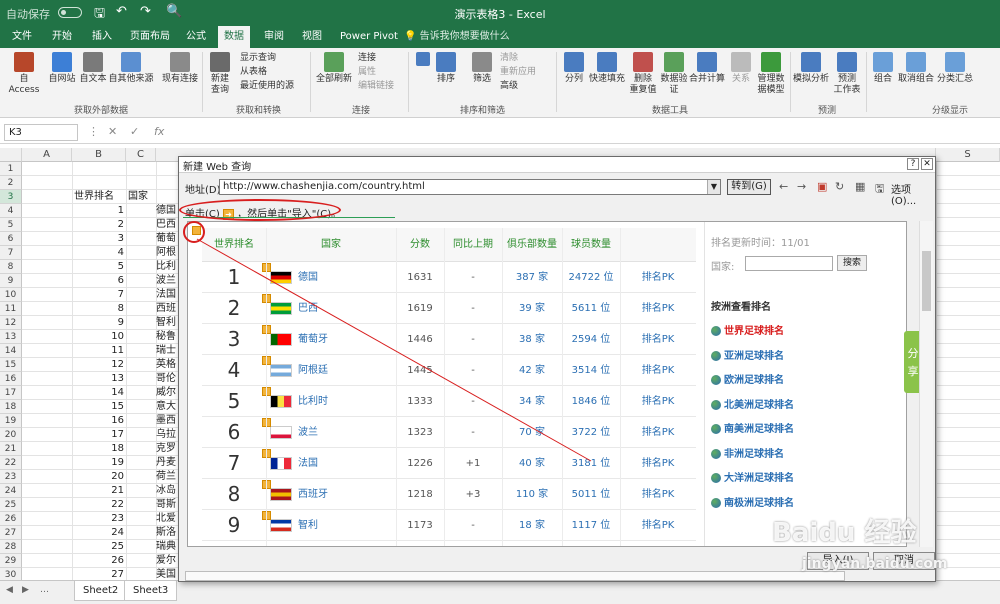 This screenshot has width=1000, height=604. I want to click on properties-button: 属性, so click(367, 72).